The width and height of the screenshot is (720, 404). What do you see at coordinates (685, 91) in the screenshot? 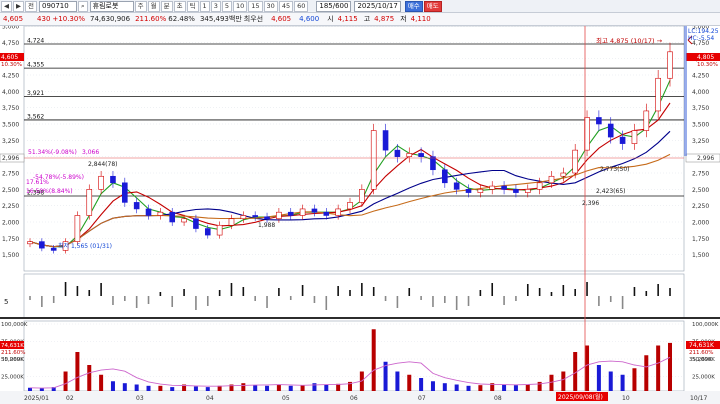
I see `right-scale-bar` at bounding box center [685, 91].